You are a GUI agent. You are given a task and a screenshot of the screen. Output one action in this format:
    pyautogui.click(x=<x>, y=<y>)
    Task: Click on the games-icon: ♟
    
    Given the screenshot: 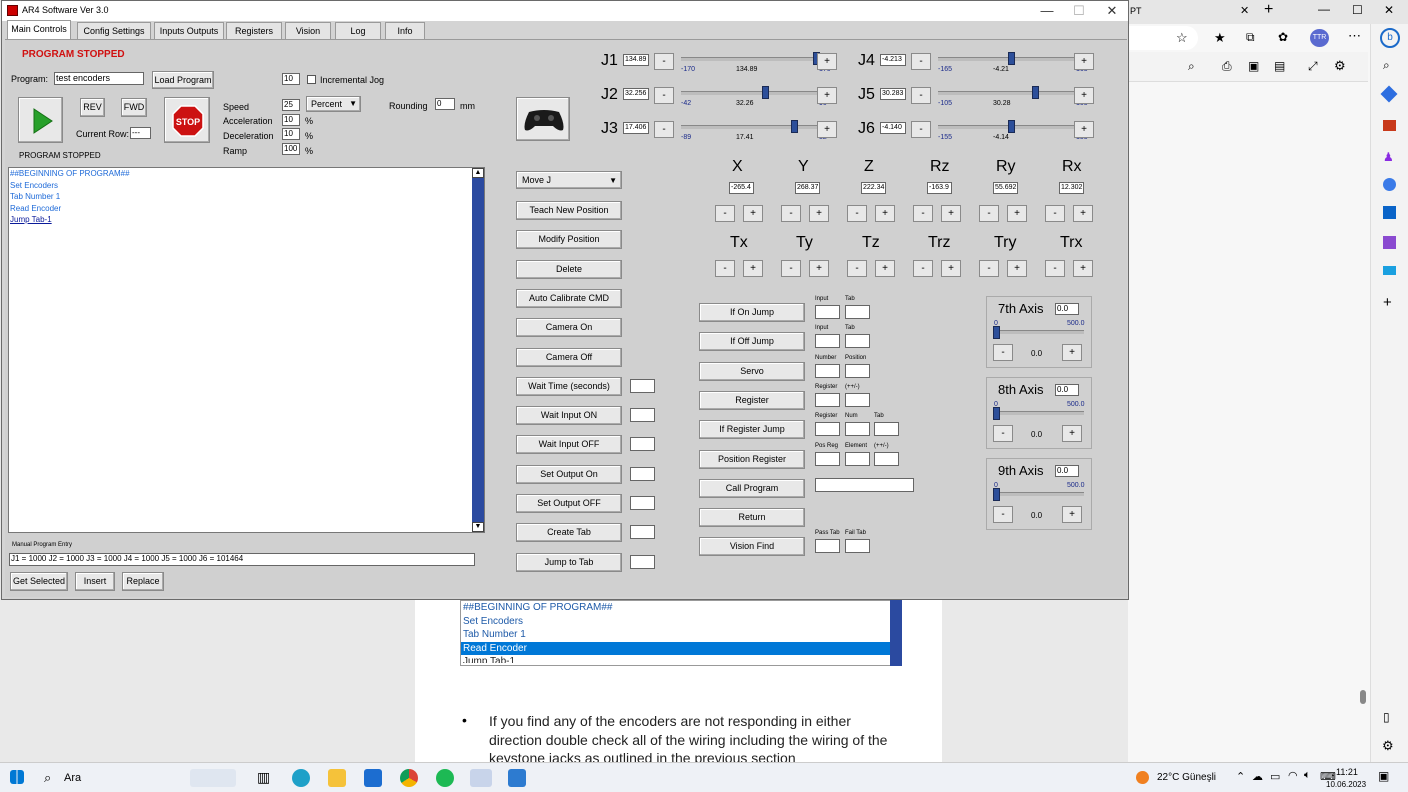 What is the action you would take?
    pyautogui.click(x=1388, y=157)
    